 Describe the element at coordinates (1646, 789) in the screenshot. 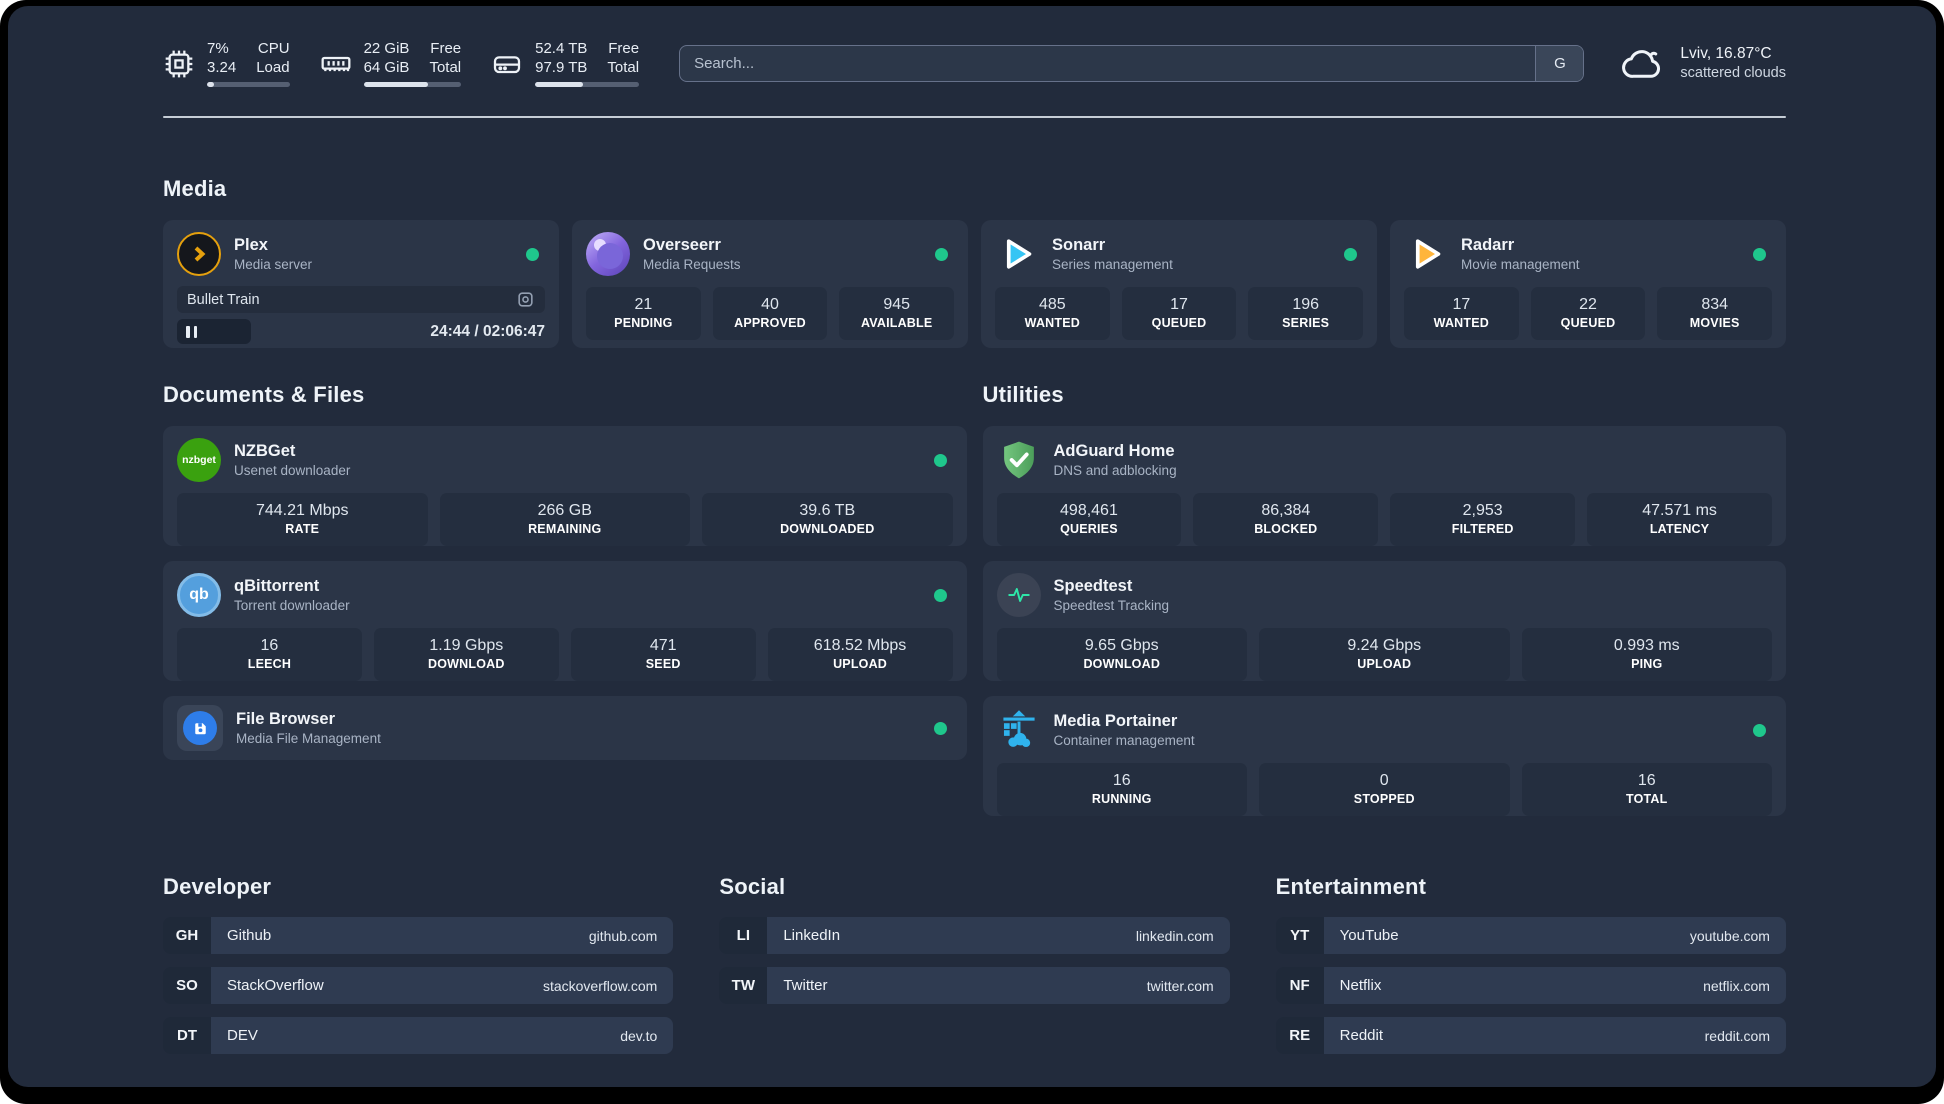

I see `stat-tile: 16 TOTAL` at that location.